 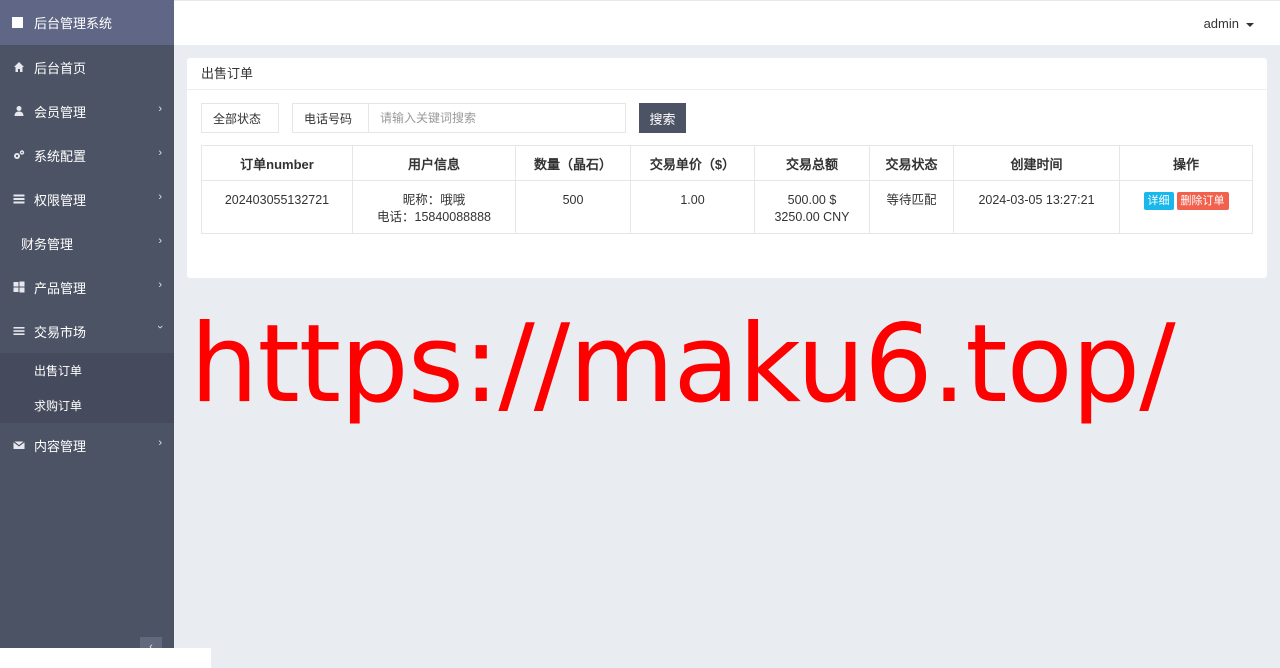 I want to click on brand-title: 后台管理系统, so click(x=73, y=23).